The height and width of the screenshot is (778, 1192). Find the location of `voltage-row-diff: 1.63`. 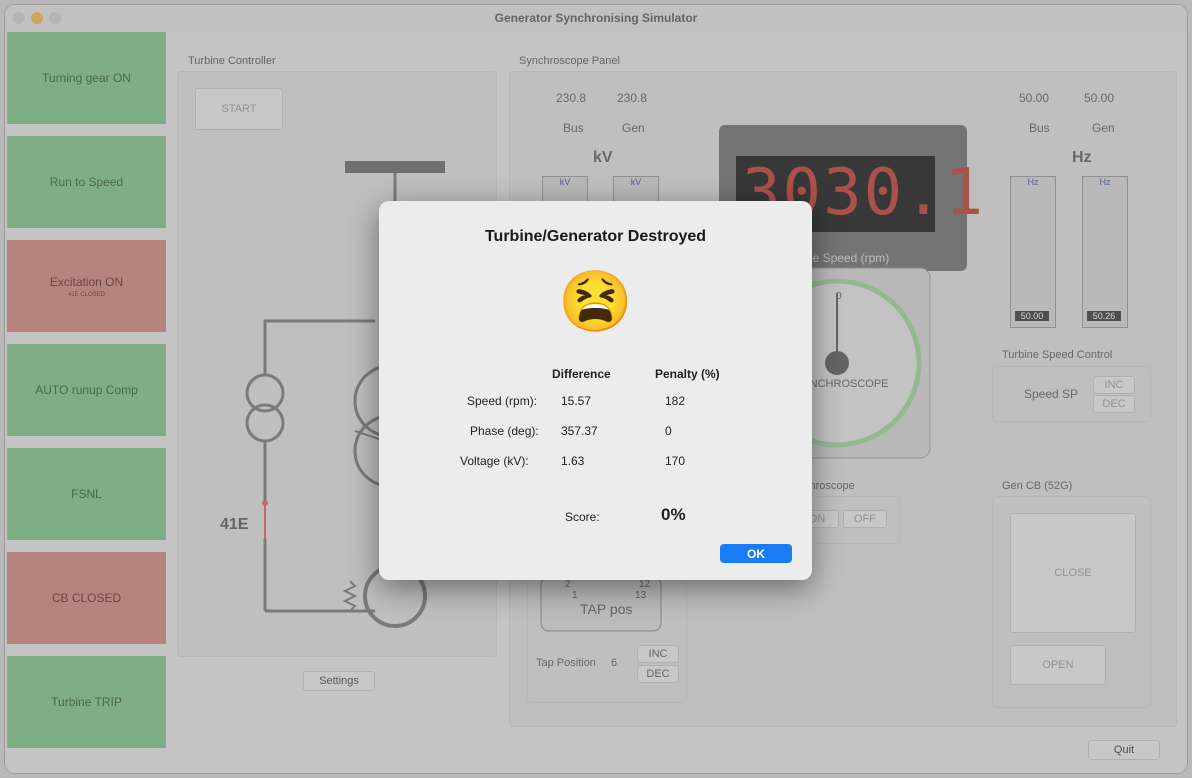

voltage-row-diff: 1.63 is located at coordinates (573, 461).